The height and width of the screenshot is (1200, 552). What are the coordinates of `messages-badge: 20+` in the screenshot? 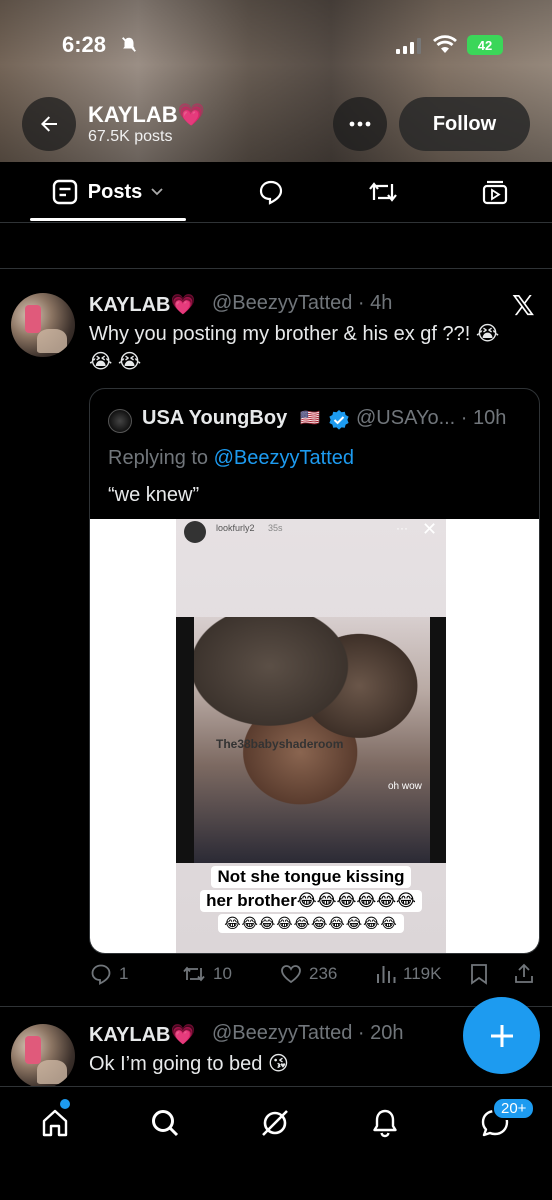 It's located at (514, 1108).